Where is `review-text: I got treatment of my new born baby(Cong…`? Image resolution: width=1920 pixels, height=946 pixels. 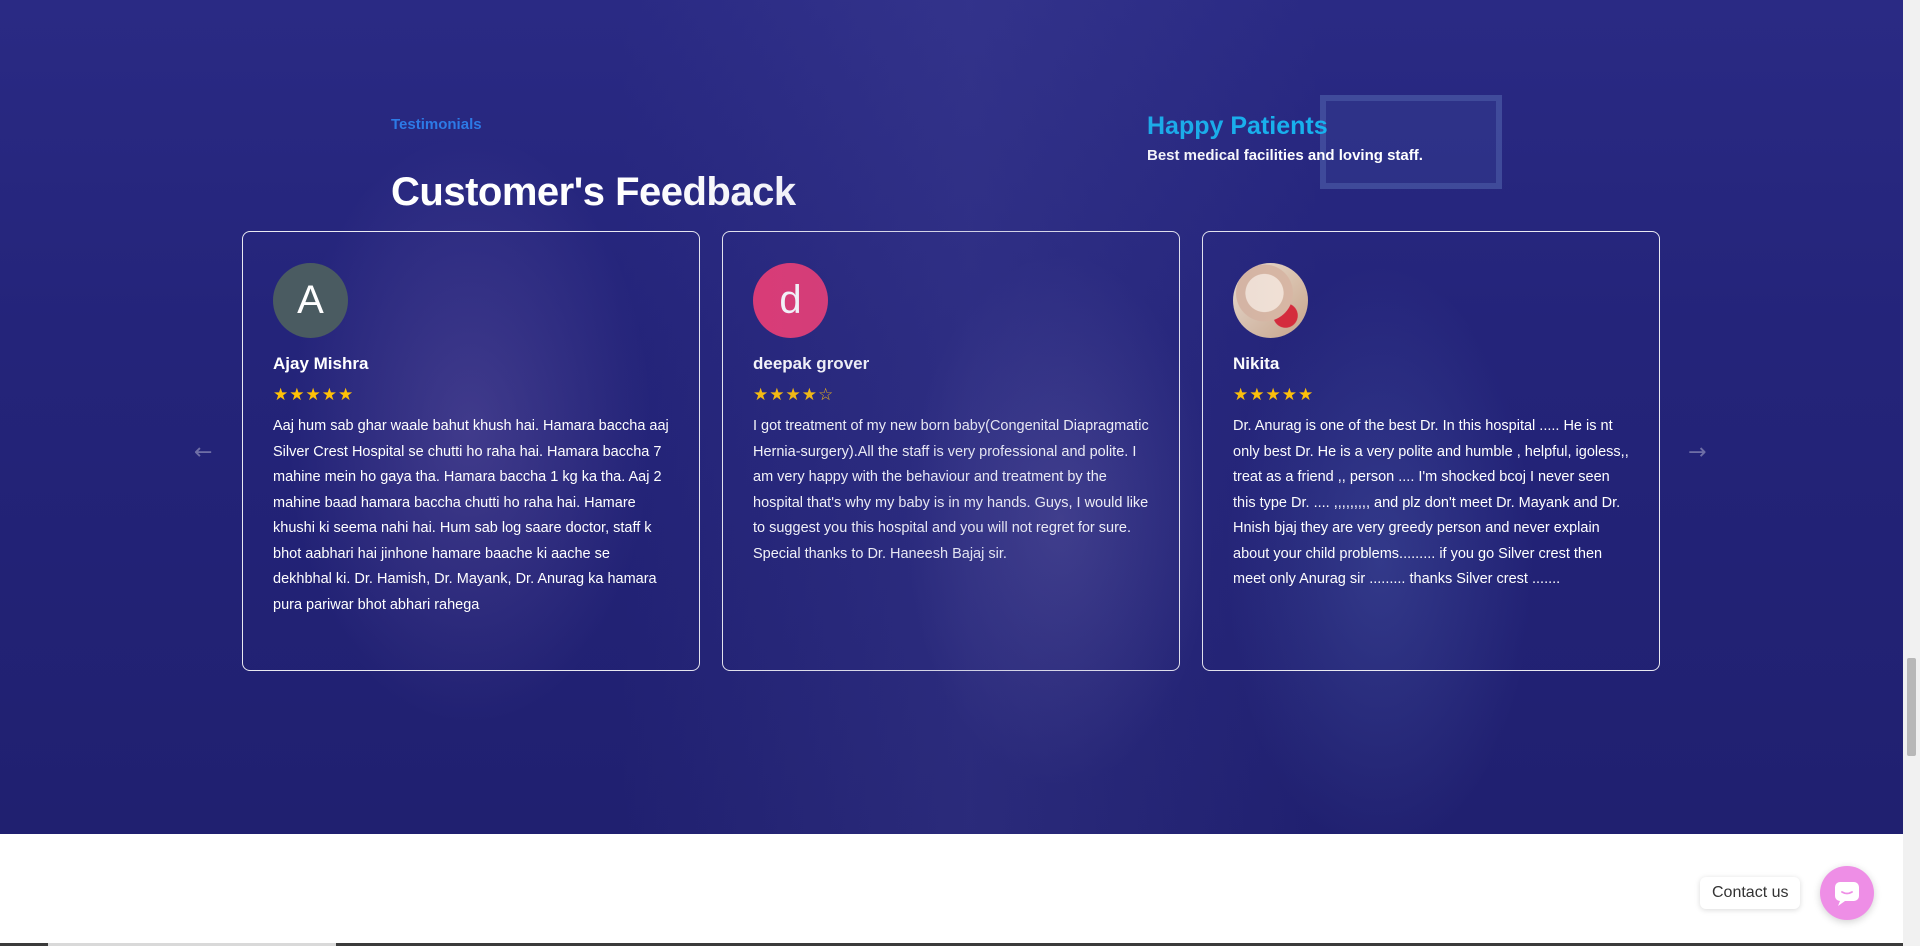
review-text: I got treatment of my new born baby(Cong… is located at coordinates (951, 490).